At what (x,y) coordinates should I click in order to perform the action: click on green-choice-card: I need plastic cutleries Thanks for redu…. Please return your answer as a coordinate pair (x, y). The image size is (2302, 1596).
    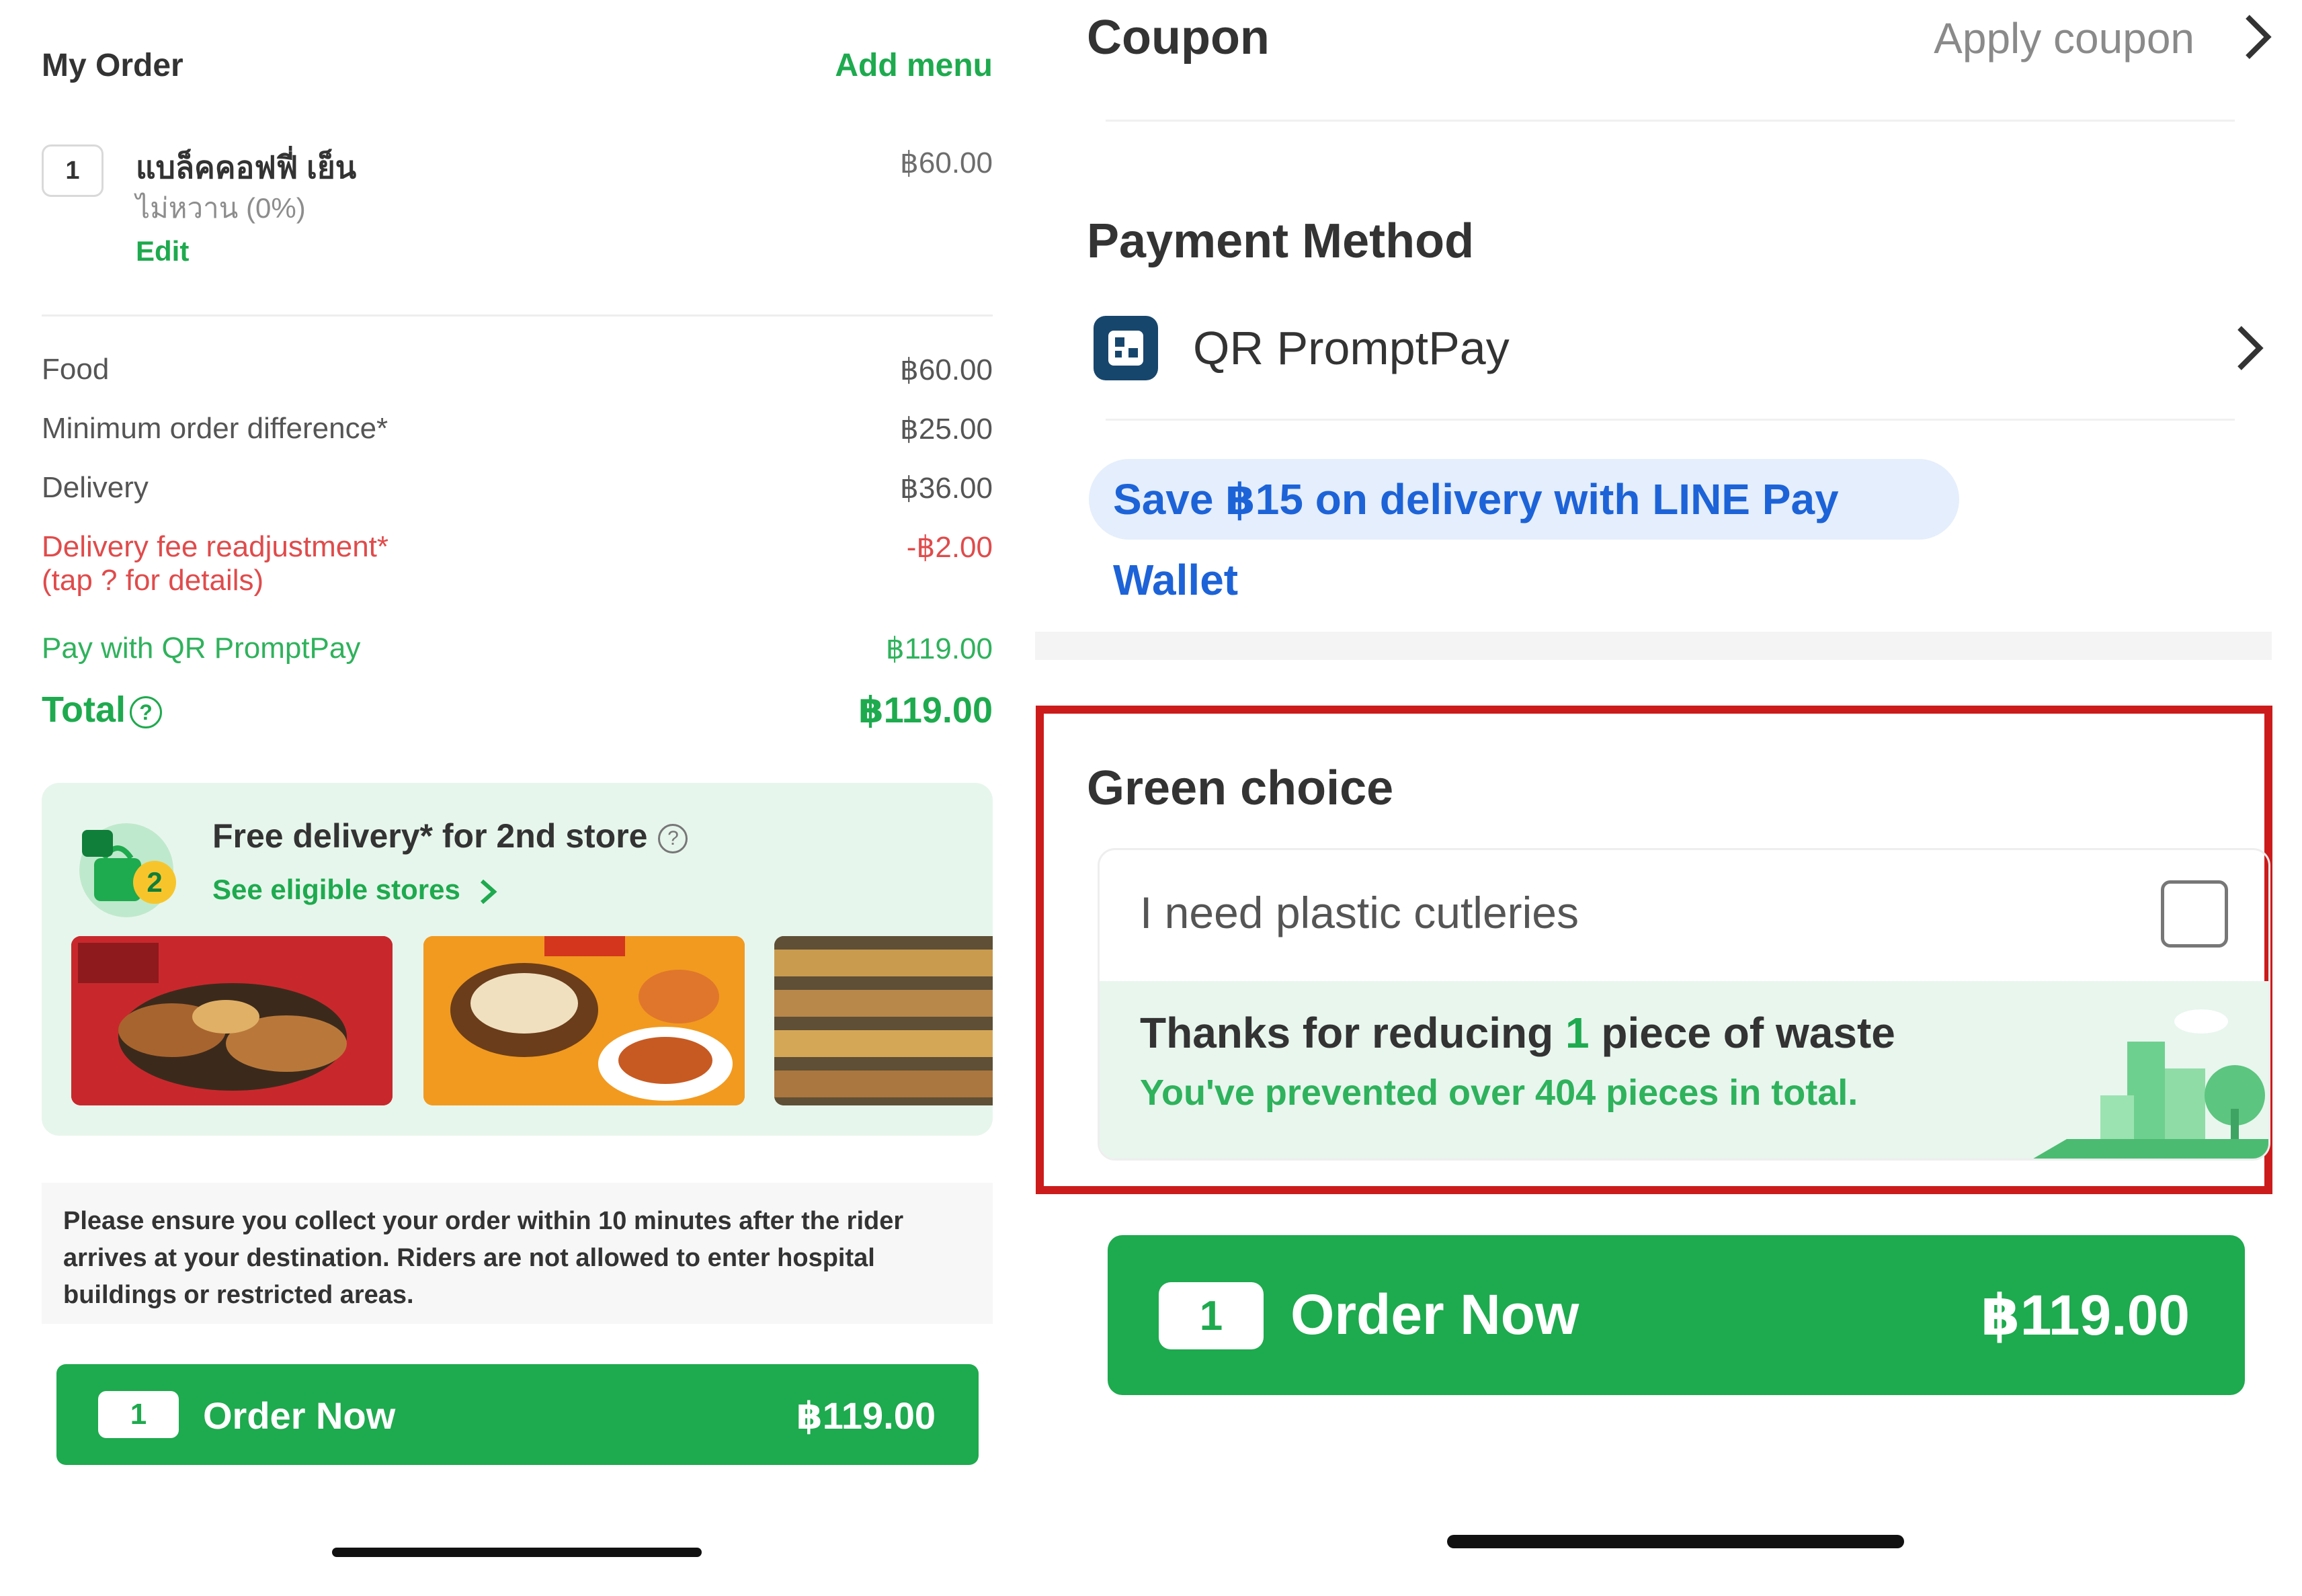
    Looking at the image, I should click on (1684, 1005).